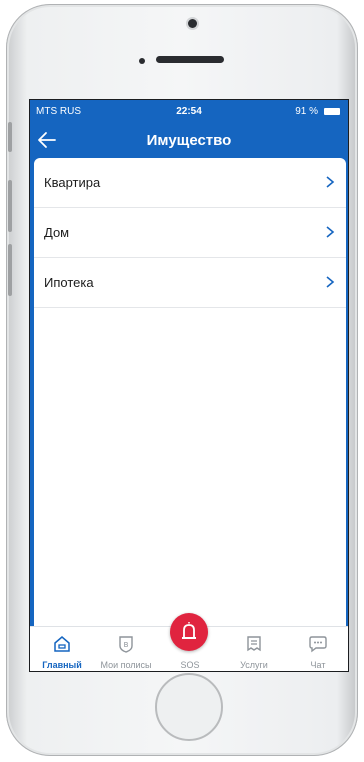 The width and height of the screenshot is (364, 762). Describe the element at coordinates (318, 644) in the screenshot. I see `chat-bubble-icon` at that location.